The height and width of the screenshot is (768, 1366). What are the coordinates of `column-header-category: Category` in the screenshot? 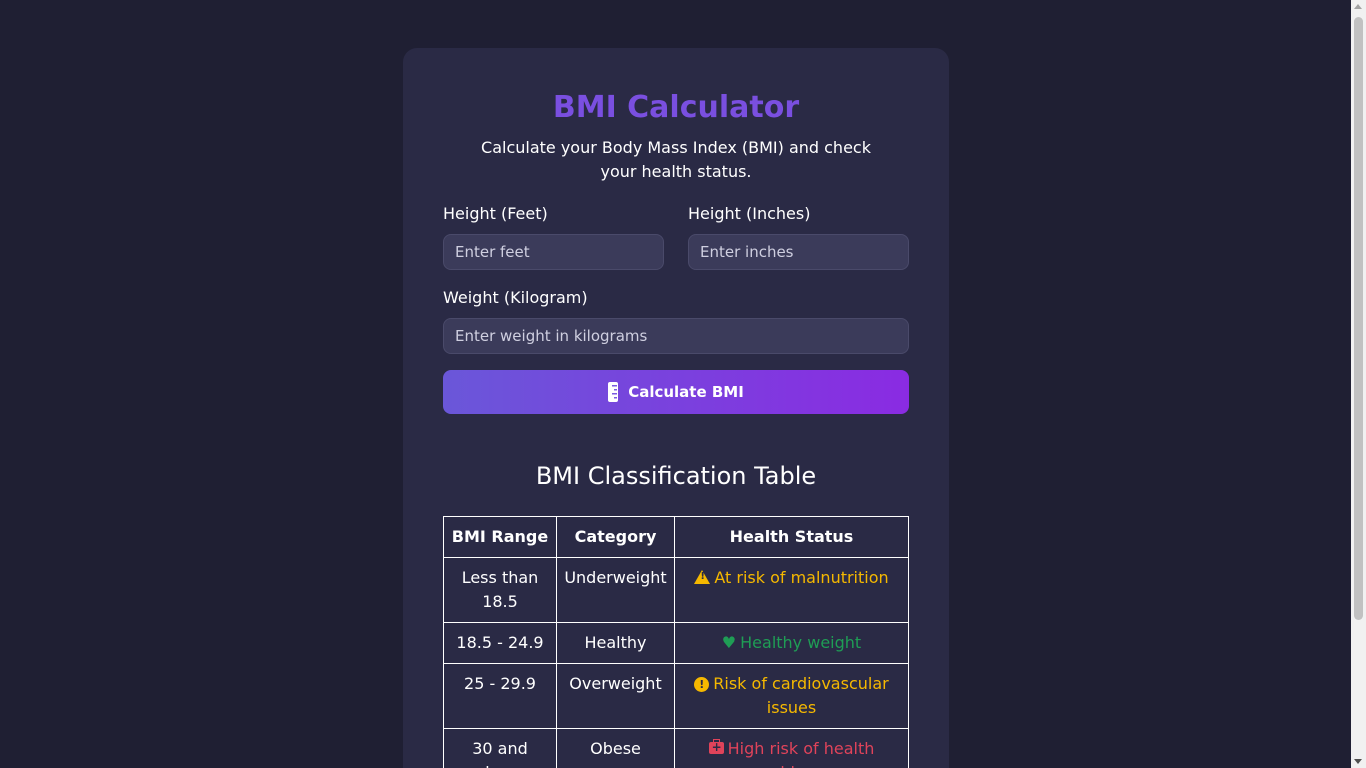 It's located at (615, 537).